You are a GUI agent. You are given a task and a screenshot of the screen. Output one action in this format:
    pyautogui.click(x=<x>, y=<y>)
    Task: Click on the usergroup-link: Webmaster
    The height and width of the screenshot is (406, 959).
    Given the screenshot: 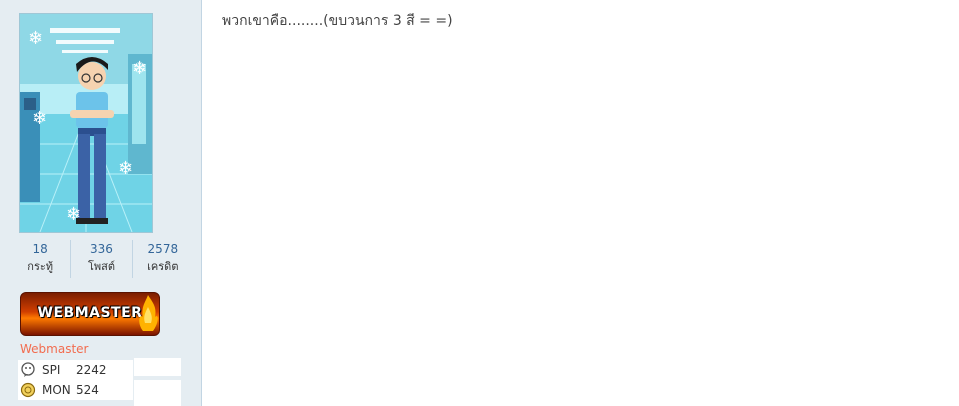 What is the action you would take?
    pyautogui.click(x=54, y=349)
    